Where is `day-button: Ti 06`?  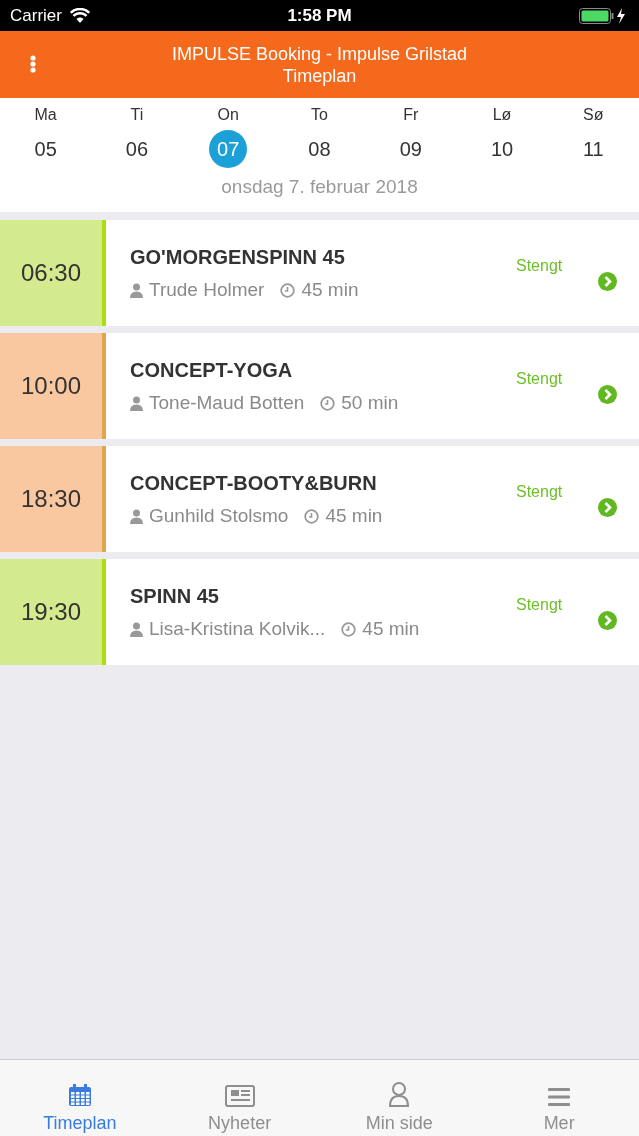
day-button: Ti 06 is located at coordinates (137, 137).